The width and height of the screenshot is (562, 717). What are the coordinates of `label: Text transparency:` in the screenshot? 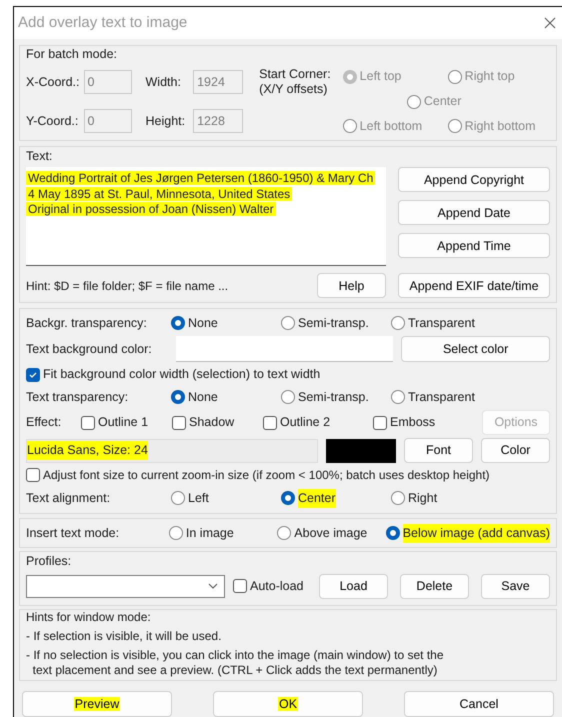 It's located at (78, 397).